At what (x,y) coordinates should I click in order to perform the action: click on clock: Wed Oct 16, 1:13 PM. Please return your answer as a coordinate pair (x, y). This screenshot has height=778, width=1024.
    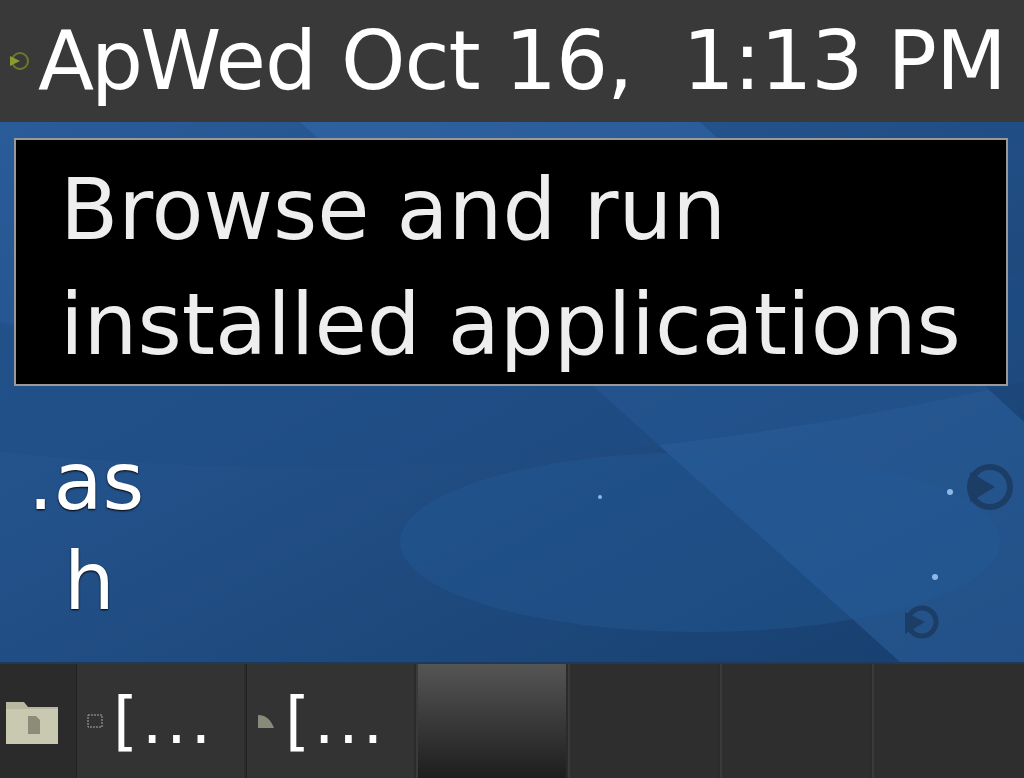
    Looking at the image, I should click on (573, 61).